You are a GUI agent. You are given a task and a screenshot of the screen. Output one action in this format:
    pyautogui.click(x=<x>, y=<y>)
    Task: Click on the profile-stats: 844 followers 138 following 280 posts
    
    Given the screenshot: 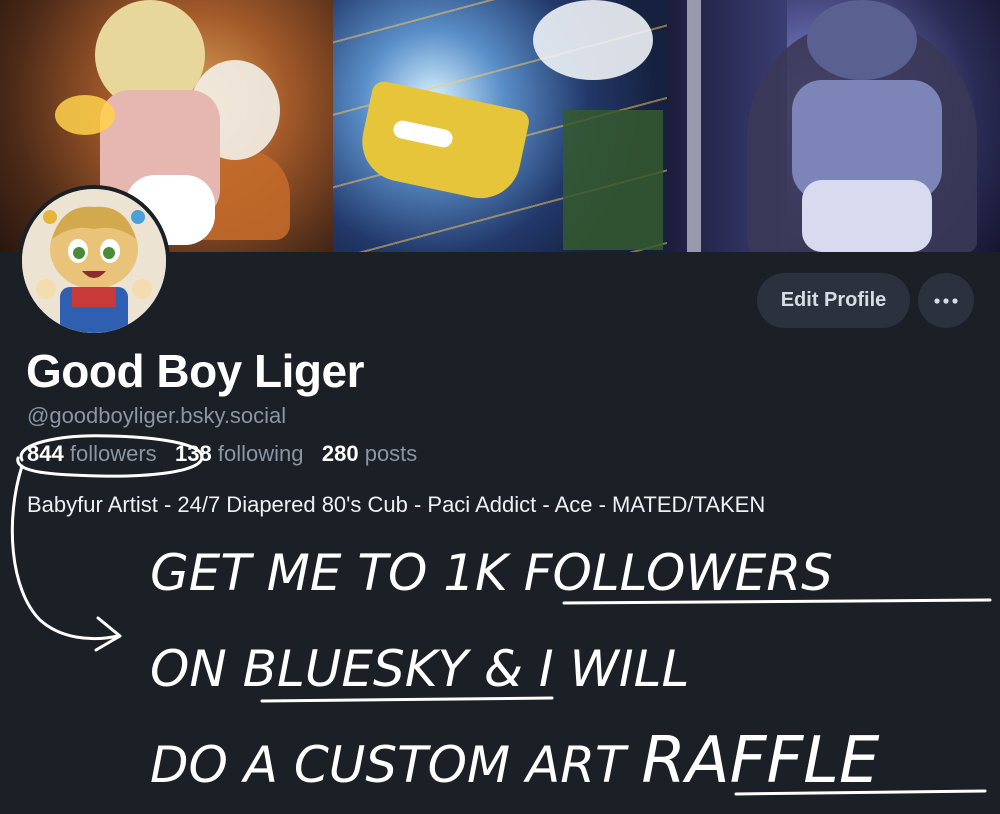 What is the action you would take?
    pyautogui.click(x=222, y=454)
    